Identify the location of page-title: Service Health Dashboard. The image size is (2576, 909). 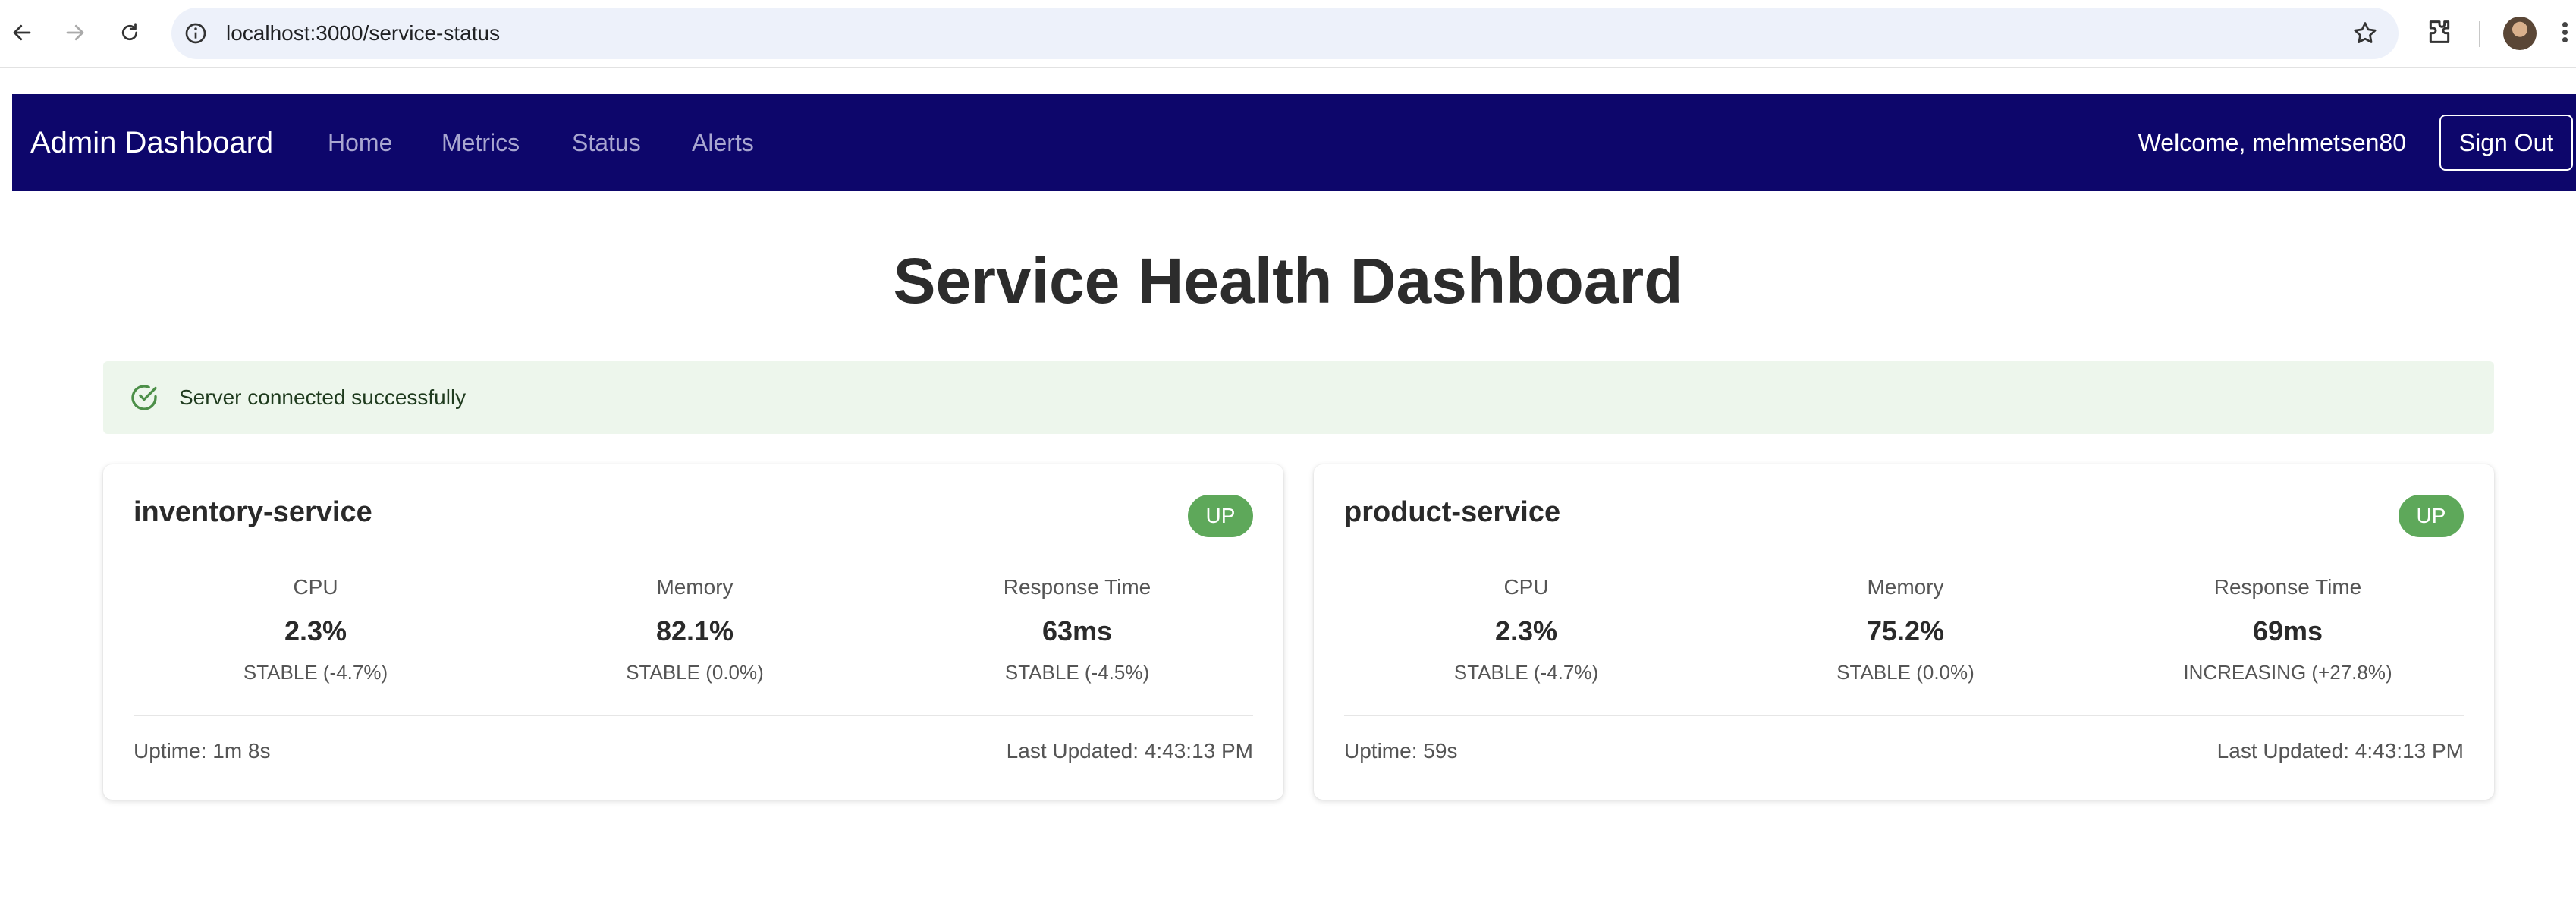
(1288, 280).